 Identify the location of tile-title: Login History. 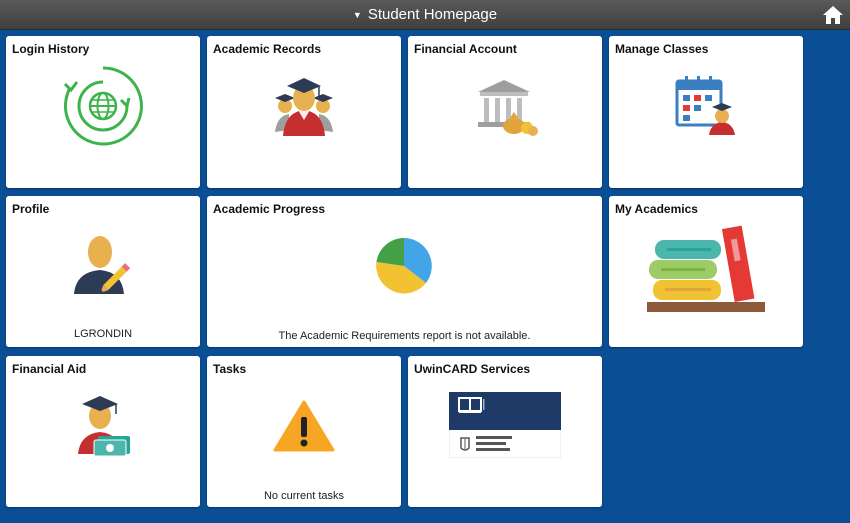
(51, 49).